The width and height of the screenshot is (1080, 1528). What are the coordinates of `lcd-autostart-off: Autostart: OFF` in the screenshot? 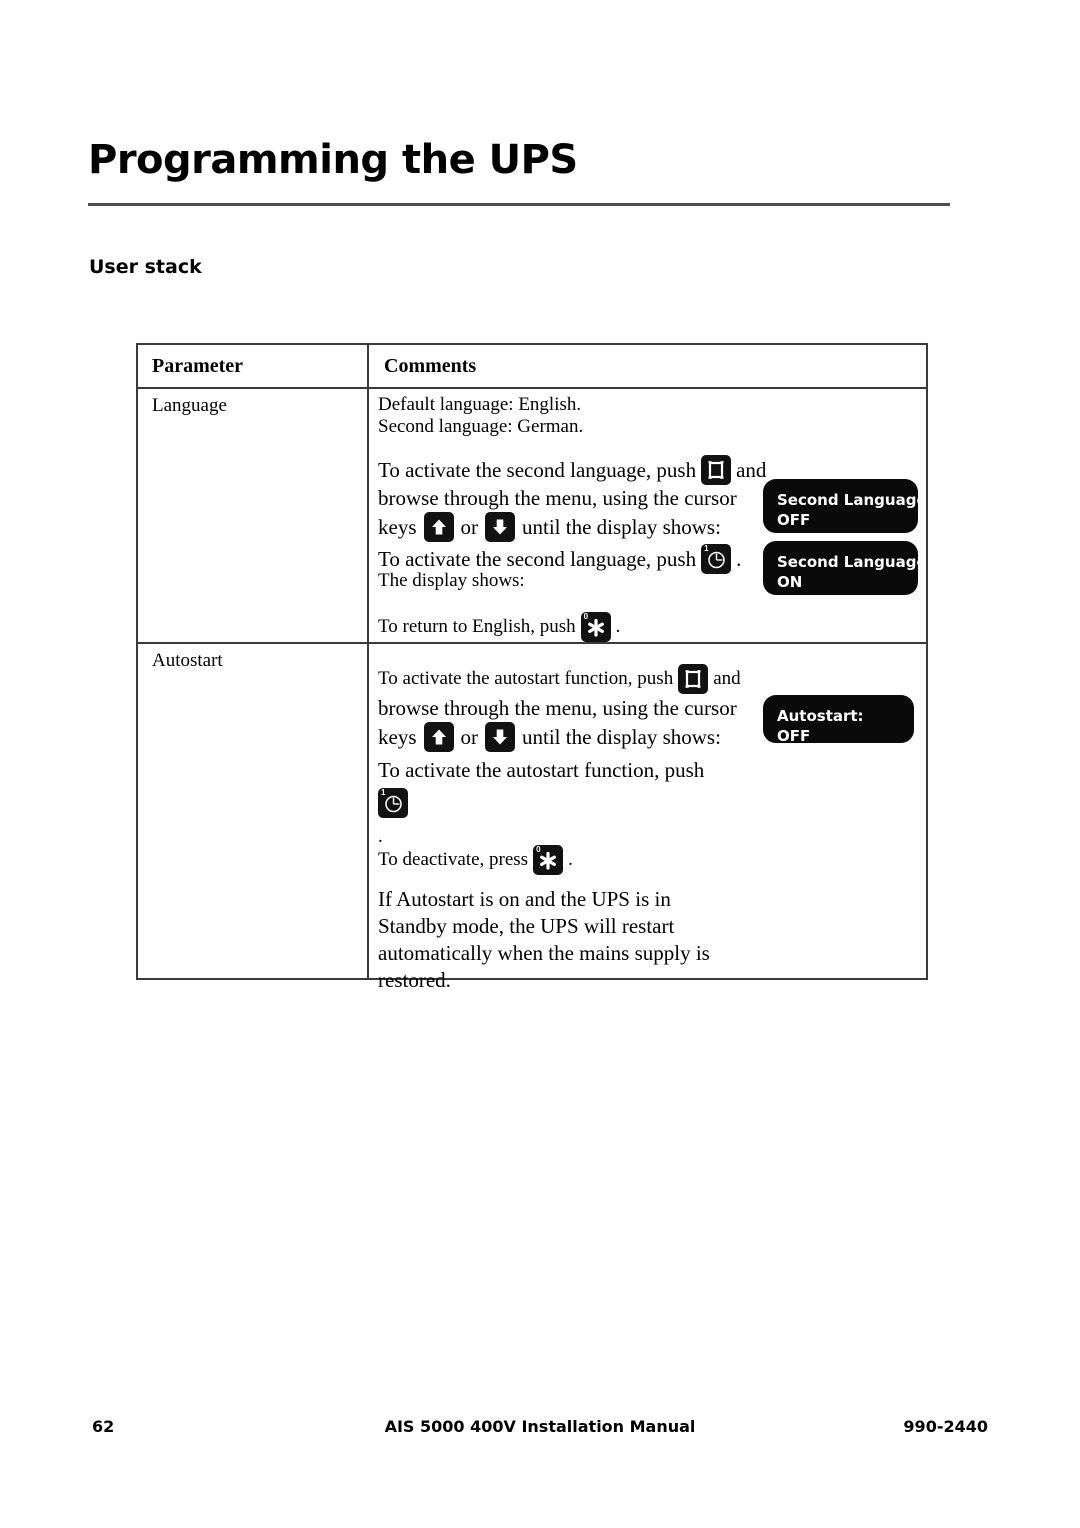 It's located at (838, 720).